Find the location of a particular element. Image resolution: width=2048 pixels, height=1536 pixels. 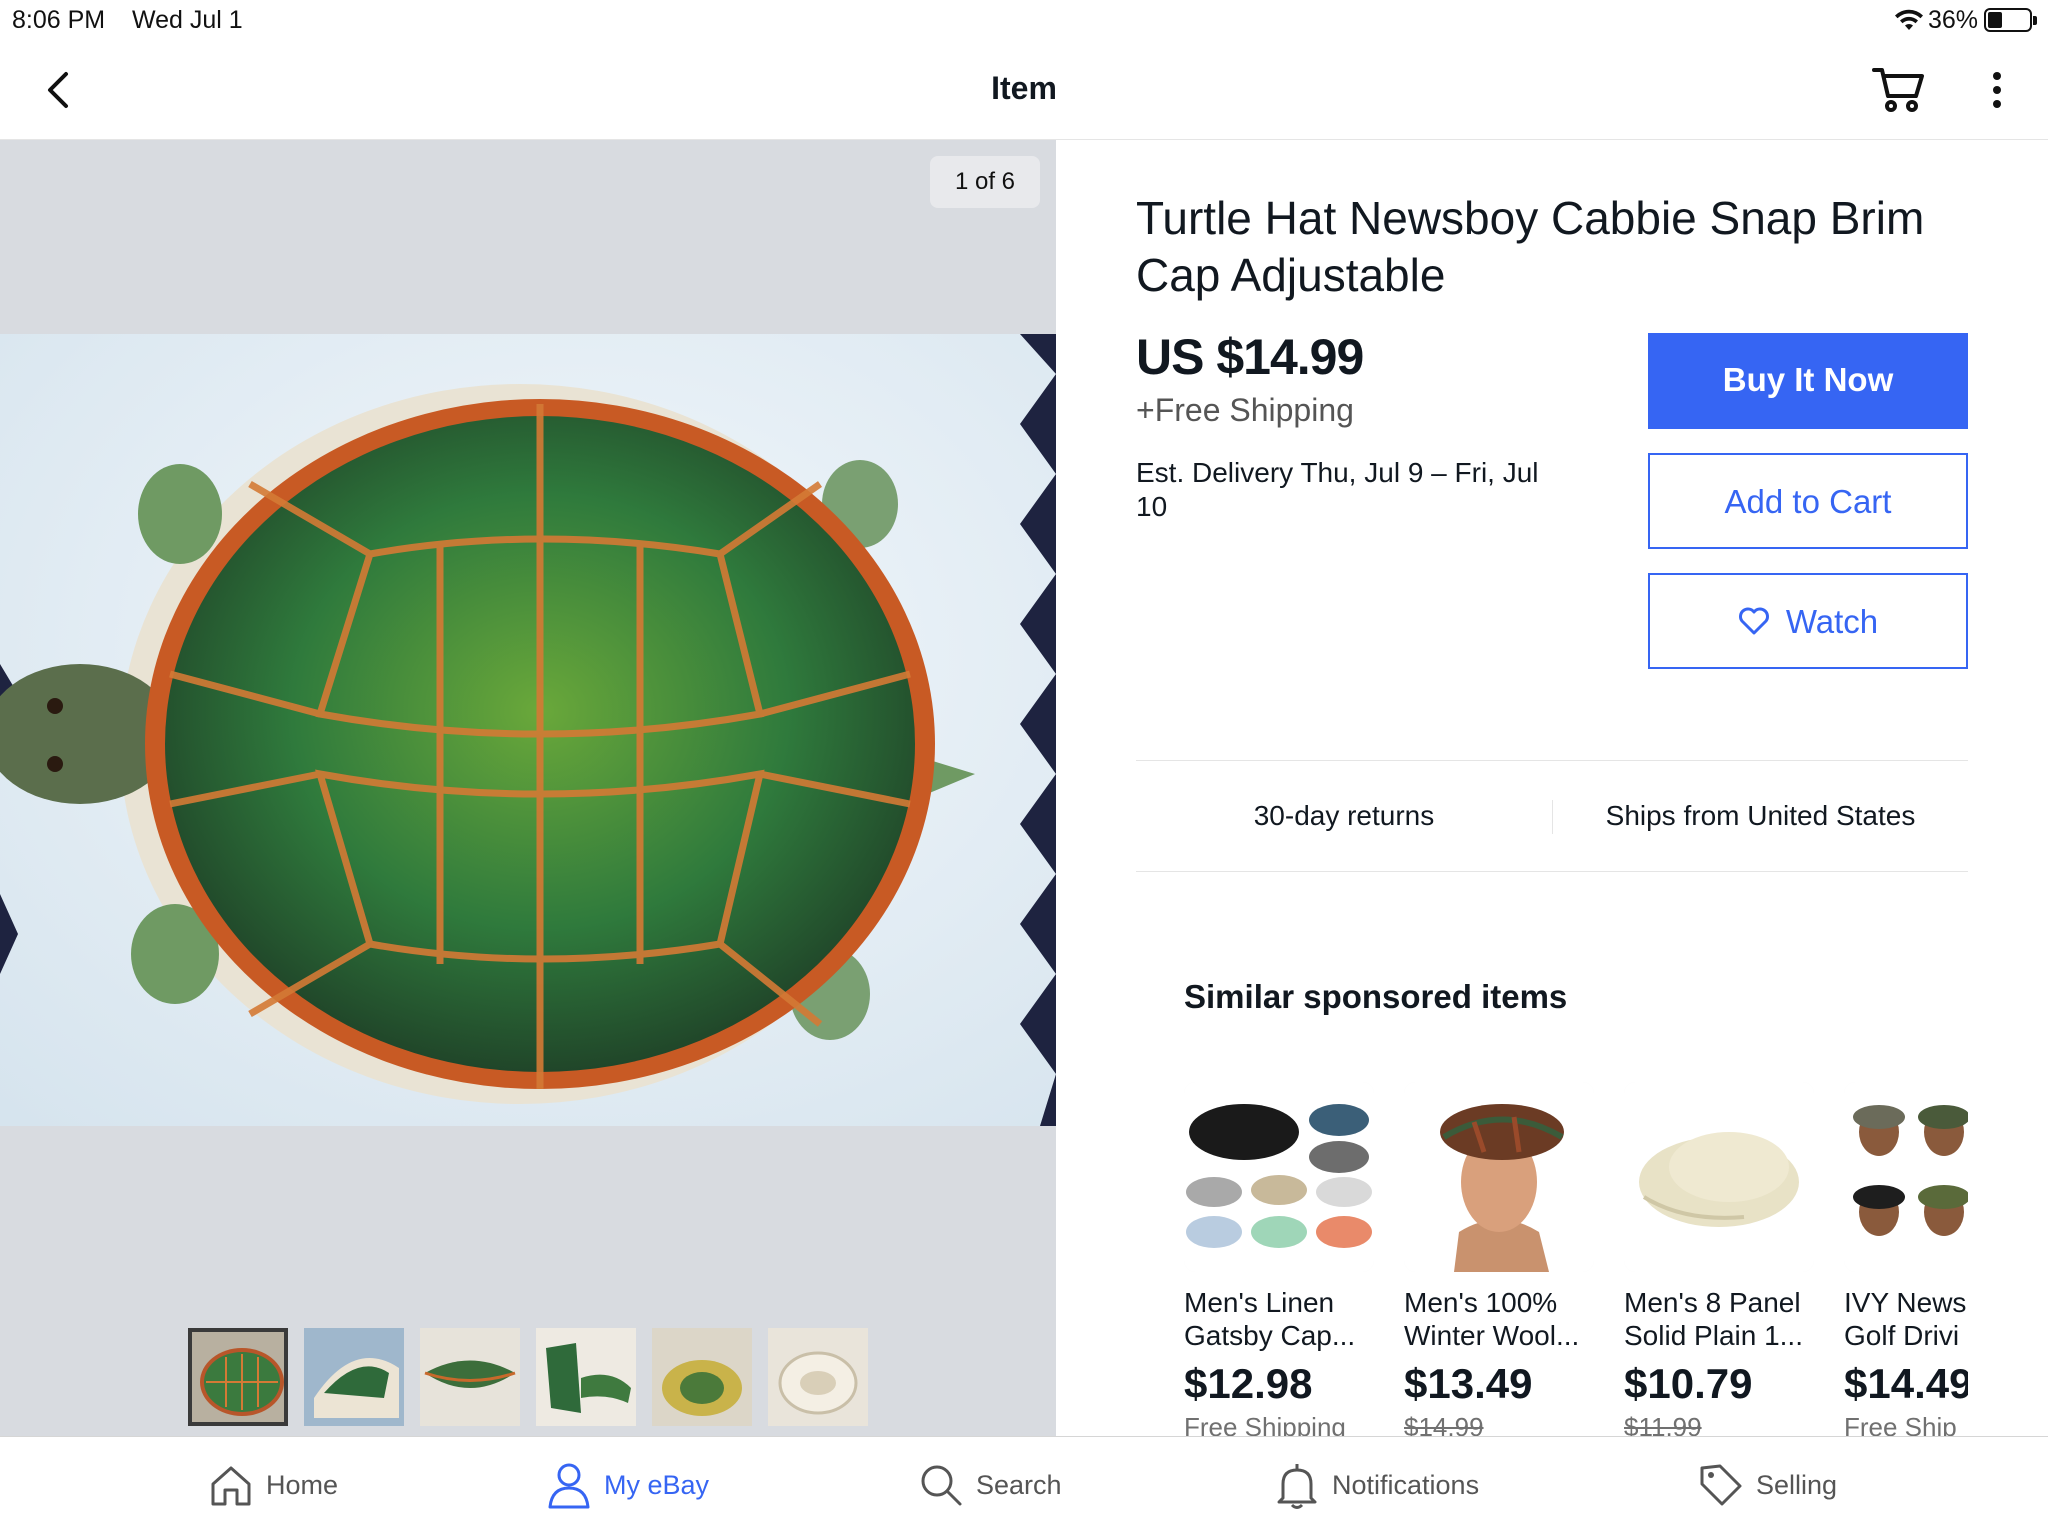

heart-icon is located at coordinates (1753, 621).